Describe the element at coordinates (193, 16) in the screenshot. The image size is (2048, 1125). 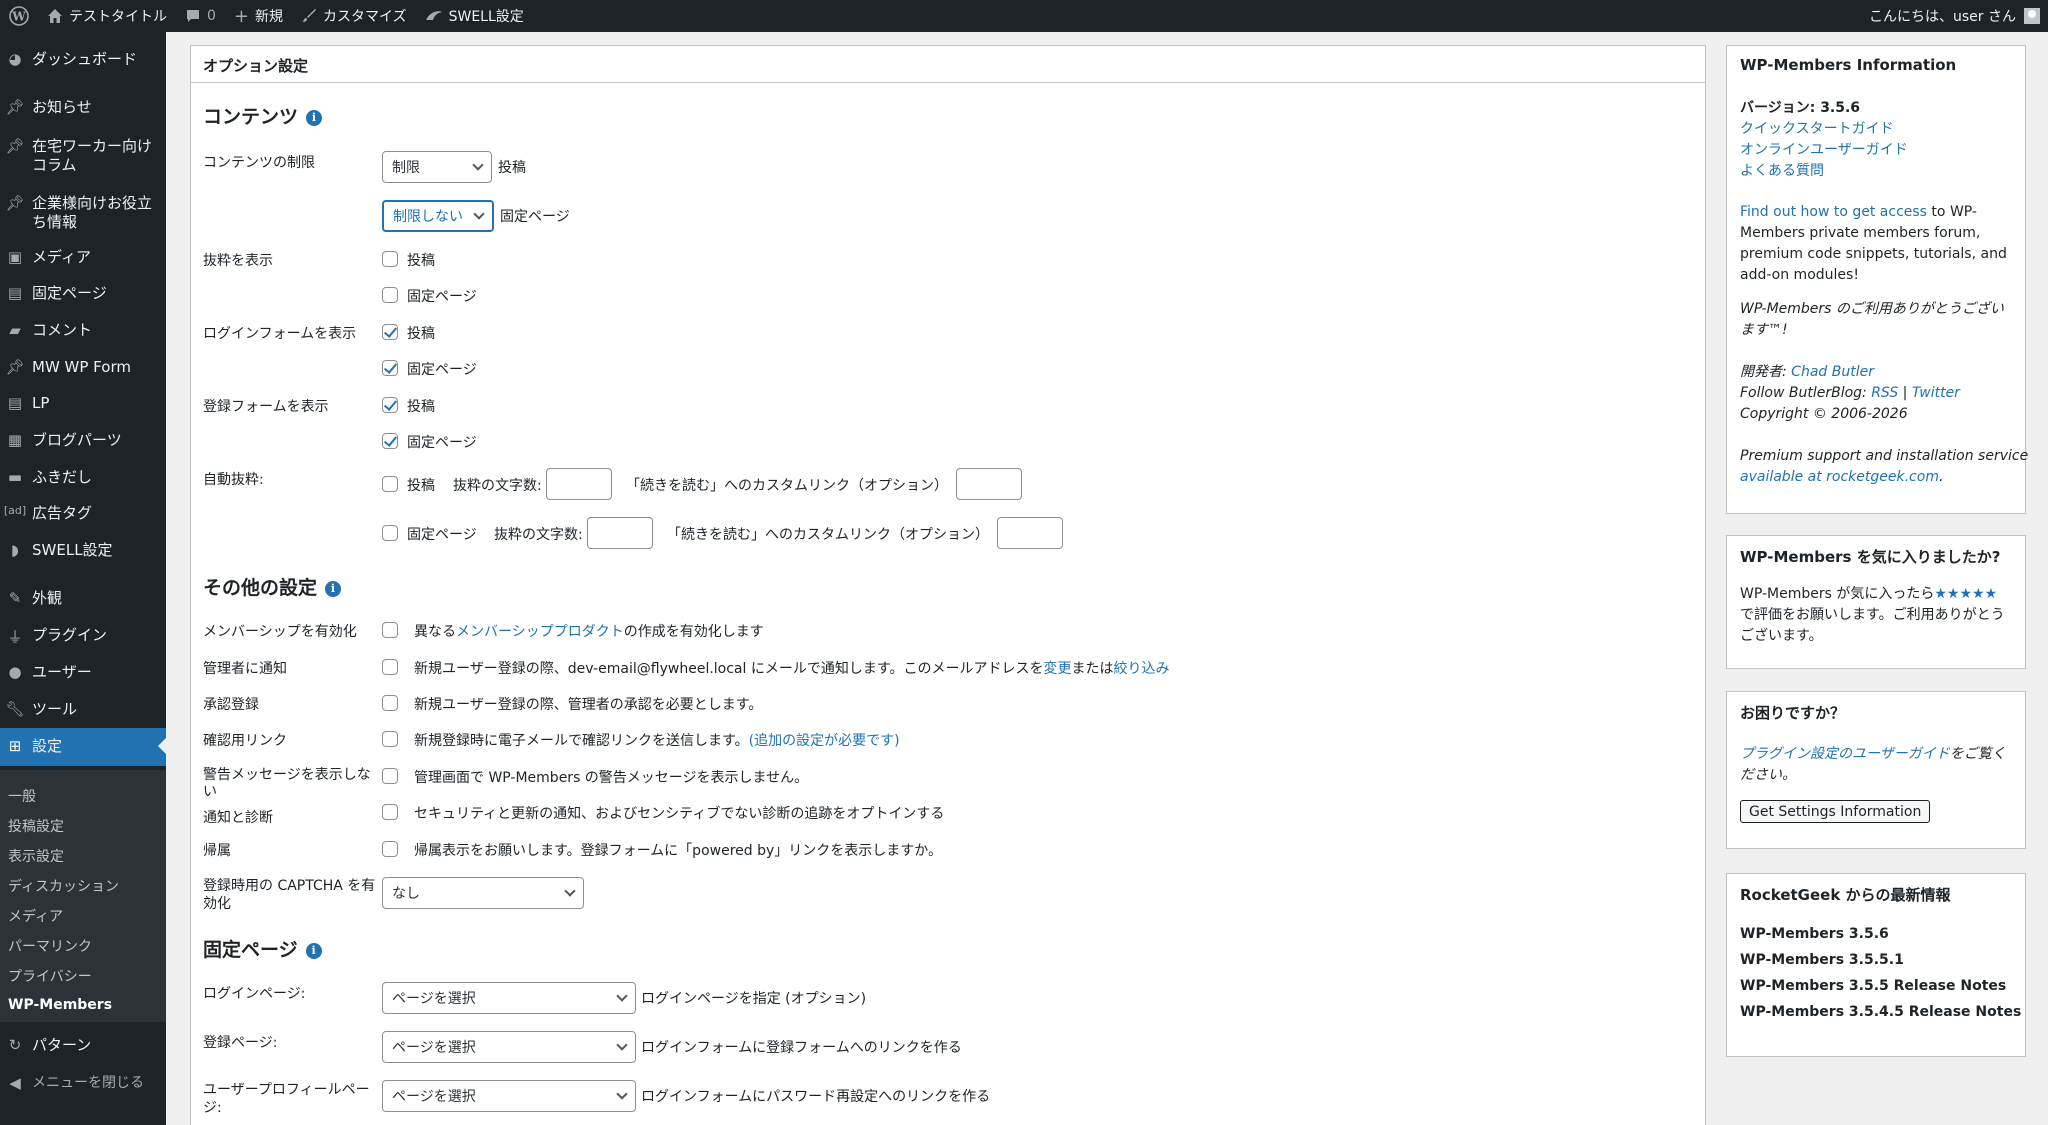
I see `comment-icon` at that location.